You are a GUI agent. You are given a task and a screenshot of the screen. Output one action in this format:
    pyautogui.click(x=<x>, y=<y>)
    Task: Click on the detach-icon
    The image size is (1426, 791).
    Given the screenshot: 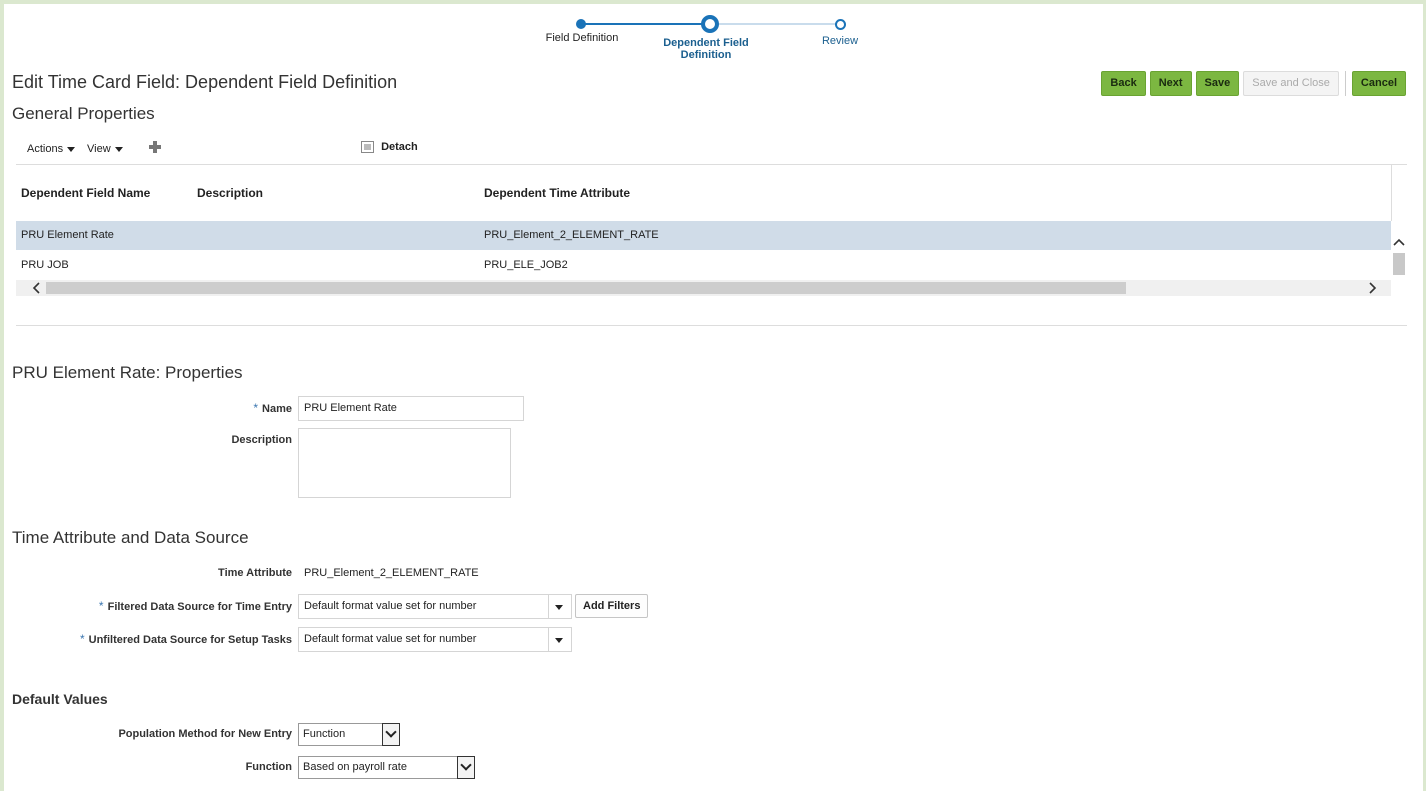 What is the action you would take?
    pyautogui.click(x=367, y=147)
    